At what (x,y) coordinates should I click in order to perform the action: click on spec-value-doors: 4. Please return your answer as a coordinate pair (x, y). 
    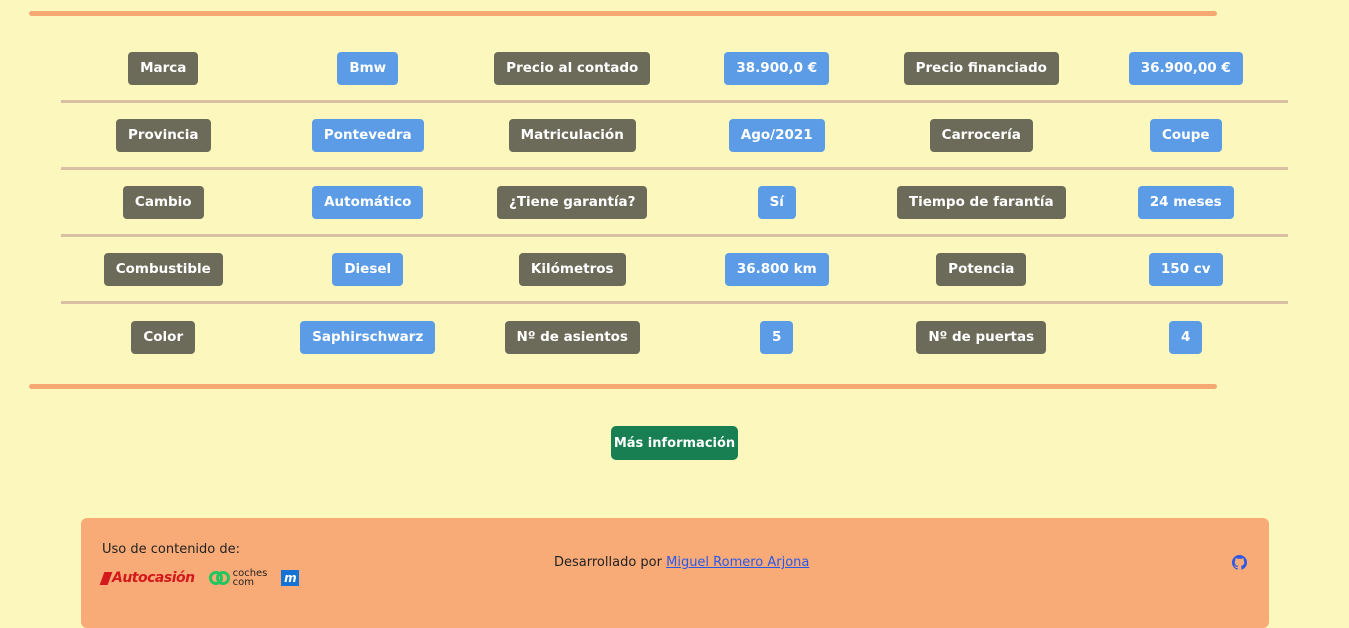
    Looking at the image, I should click on (1186, 337).